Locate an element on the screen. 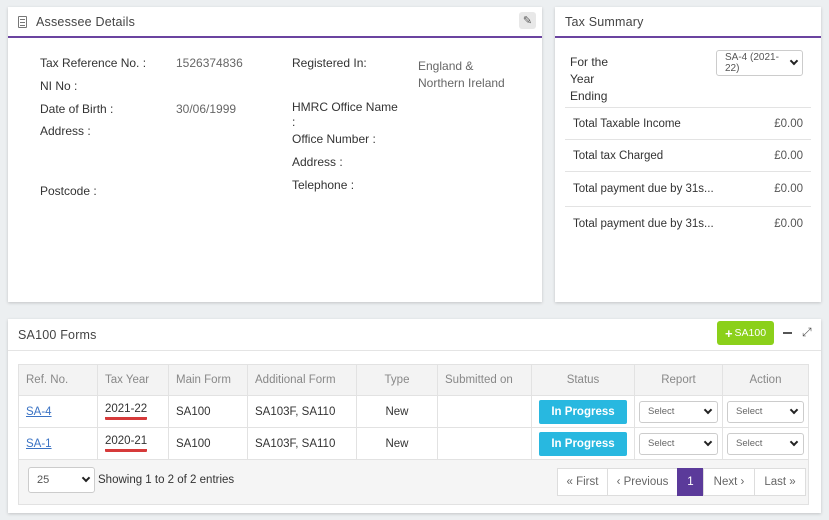 This screenshot has height=520, width=829. dob-label: Date of Birth : is located at coordinates (77, 109).